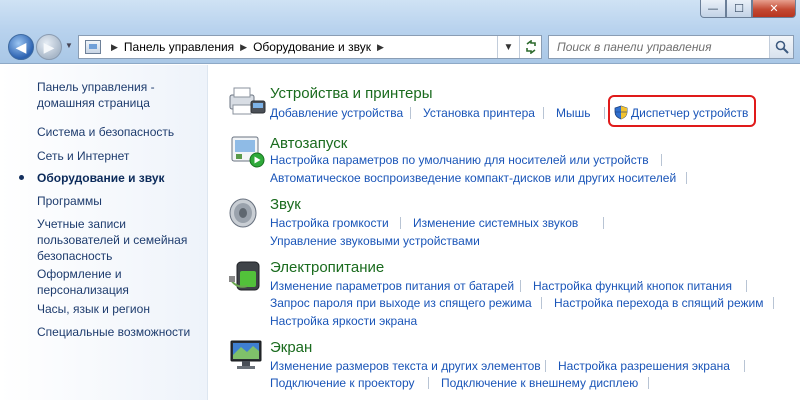 The image size is (800, 400). I want to click on back-button: ◀, so click(21, 47).